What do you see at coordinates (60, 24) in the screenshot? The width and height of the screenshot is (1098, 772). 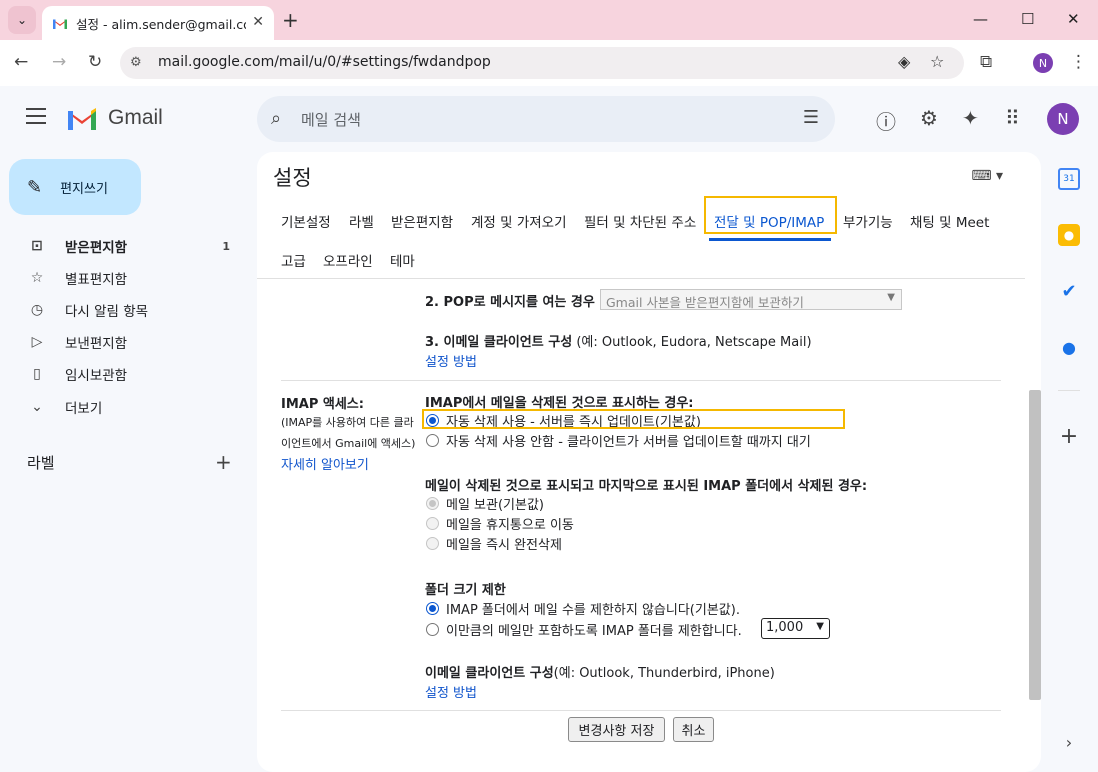 I see `gmail-favicon-icon` at bounding box center [60, 24].